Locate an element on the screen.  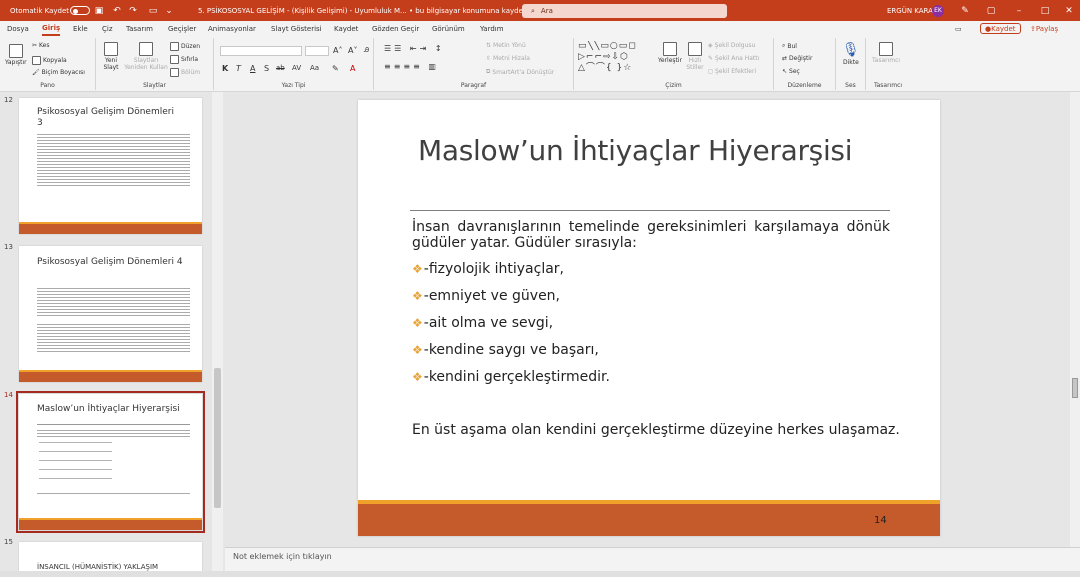
notes-pane: Not eklemek için tıklayın is located at coordinates (652, 559).